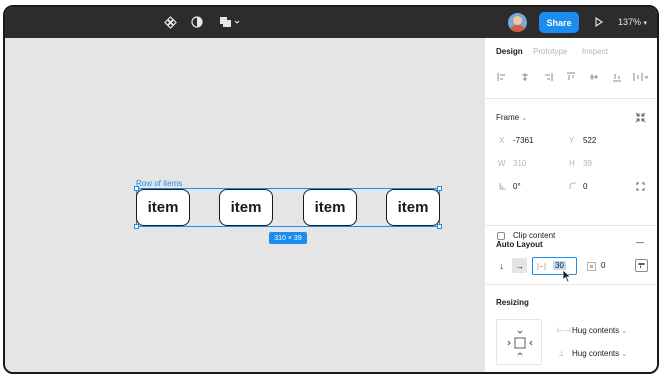 The image size is (663, 378). I want to click on contrast-icon, so click(197, 22).